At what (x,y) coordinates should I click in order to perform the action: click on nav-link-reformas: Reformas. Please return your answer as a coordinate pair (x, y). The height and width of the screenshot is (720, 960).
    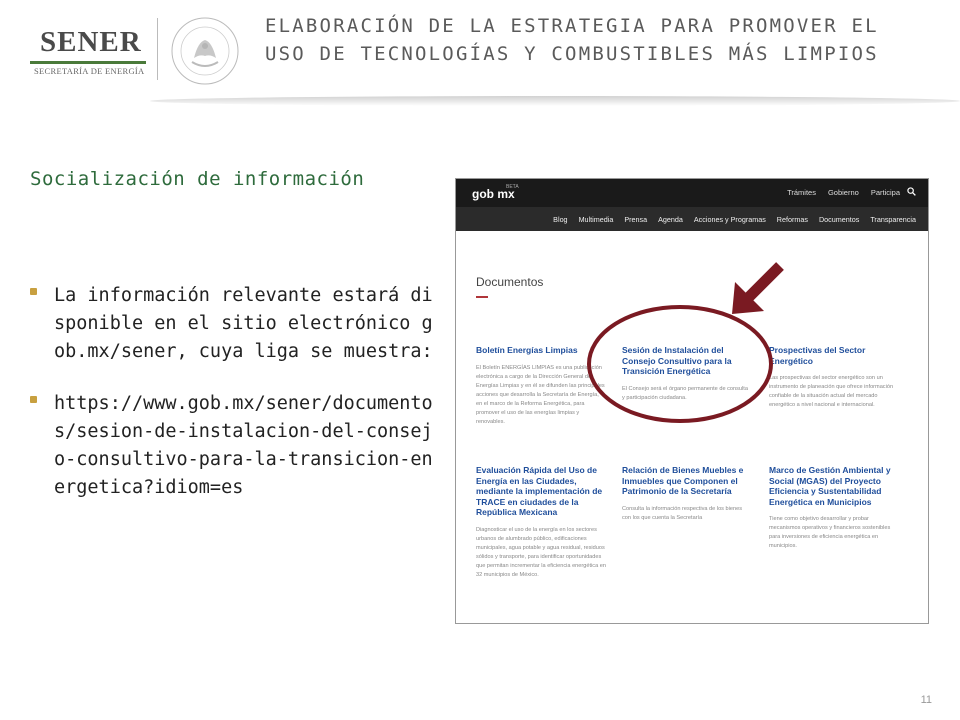
    Looking at the image, I should click on (792, 219).